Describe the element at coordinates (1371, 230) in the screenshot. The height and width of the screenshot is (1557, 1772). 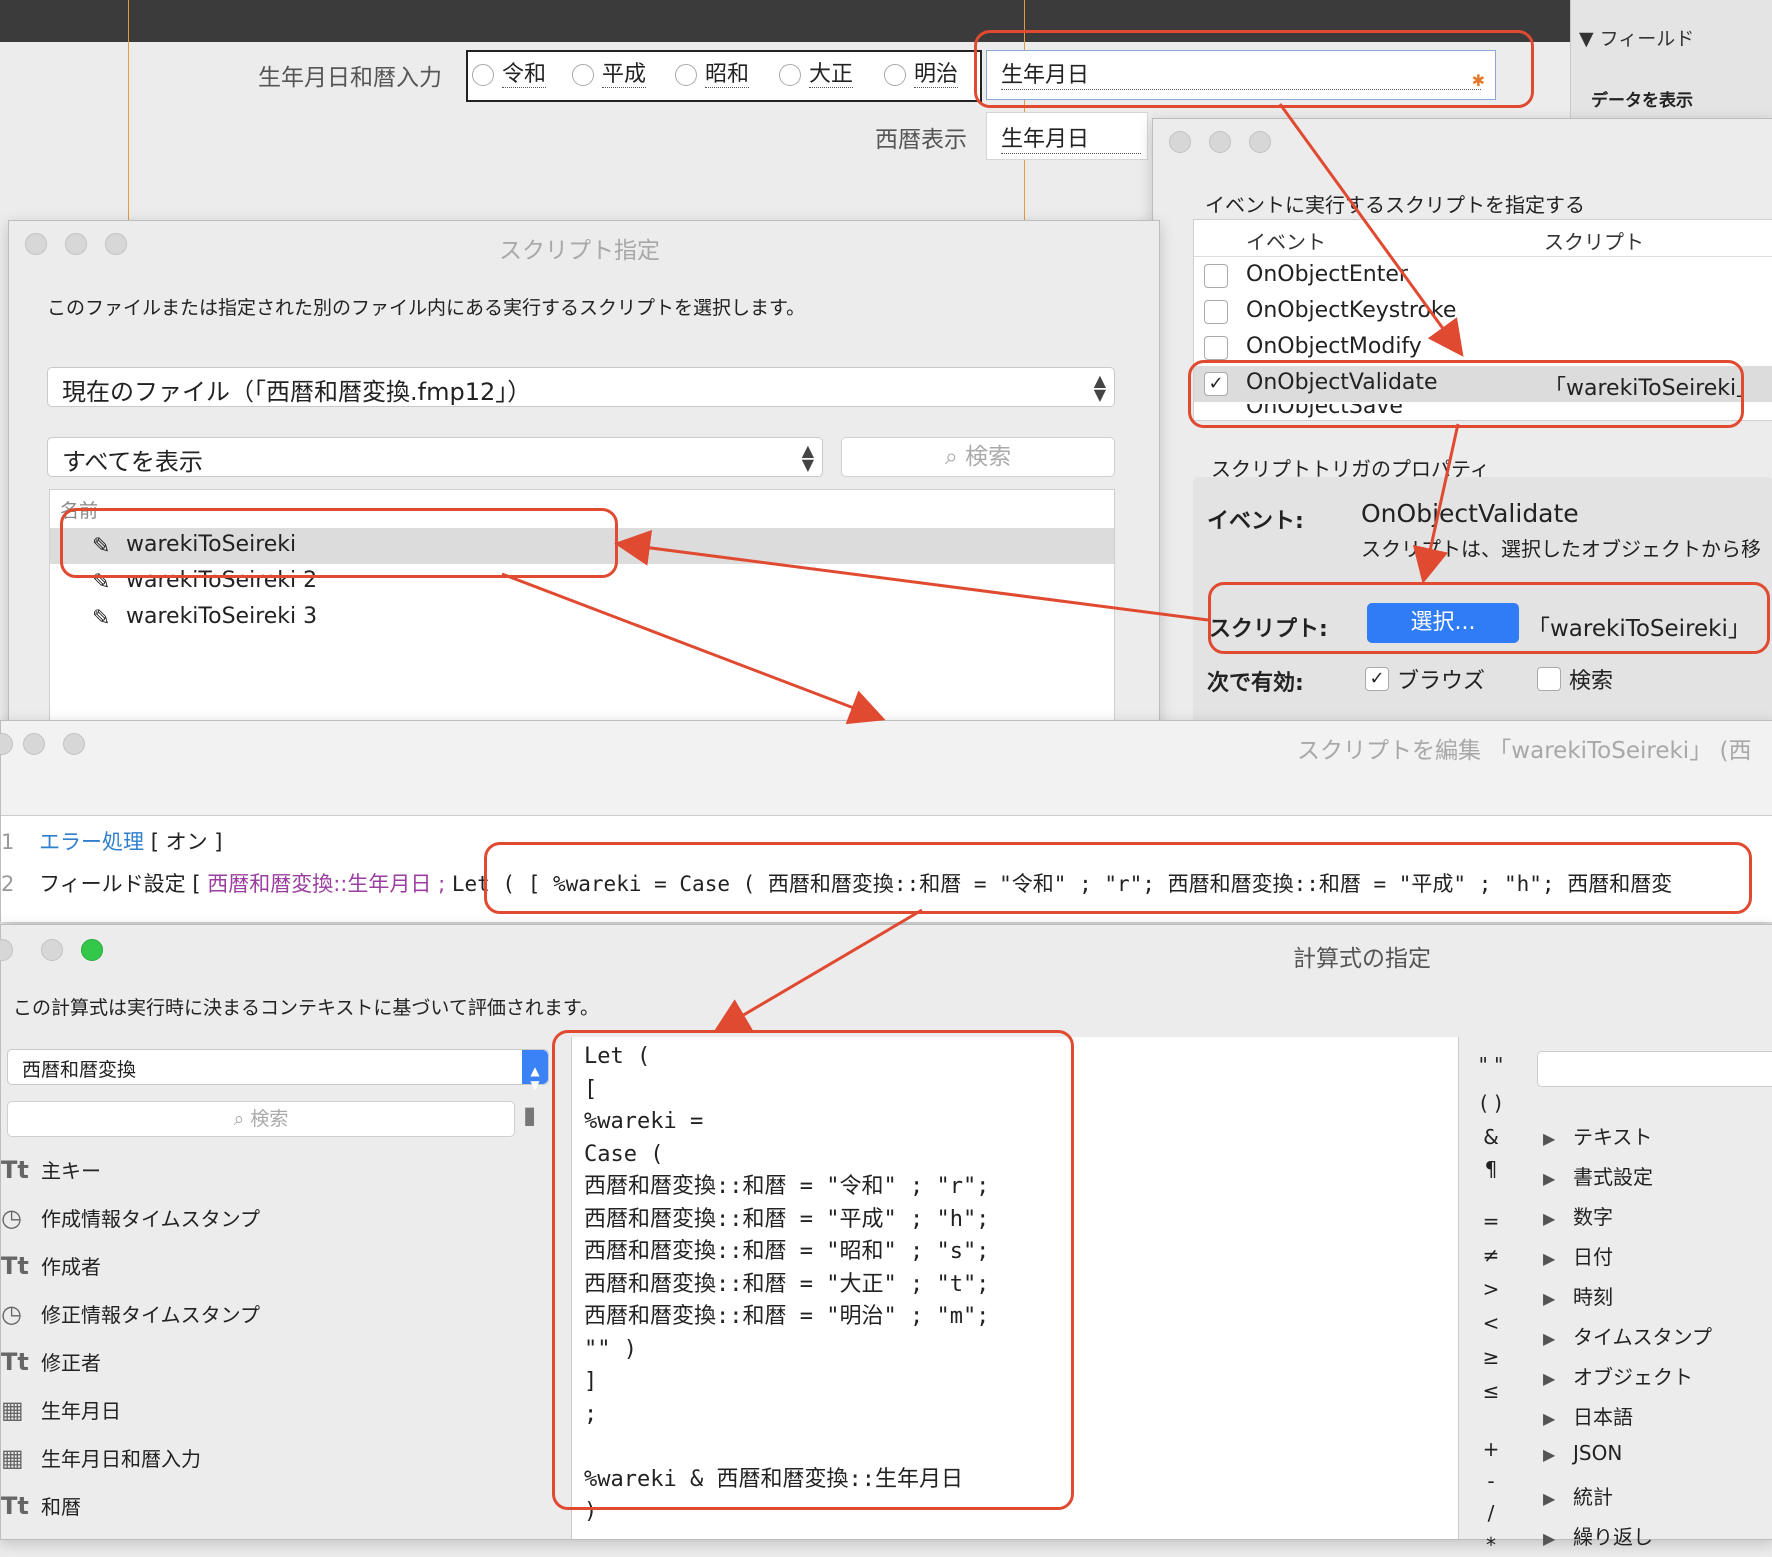
I see `arrow-field-to-trigger` at that location.